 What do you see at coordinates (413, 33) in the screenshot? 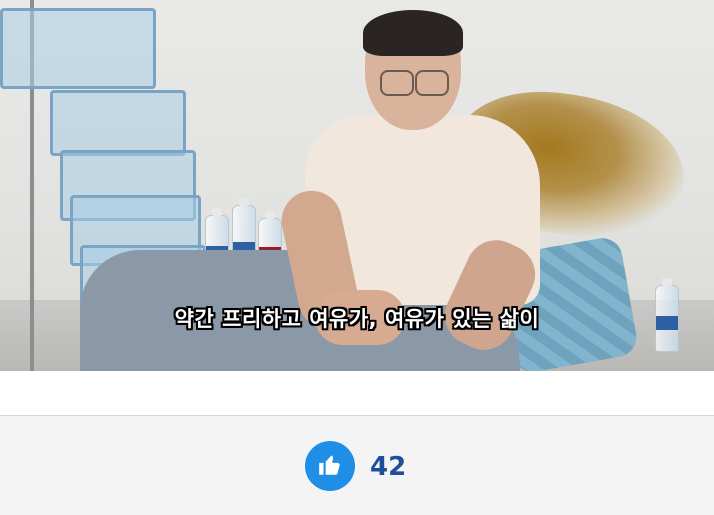
I see `hair` at bounding box center [413, 33].